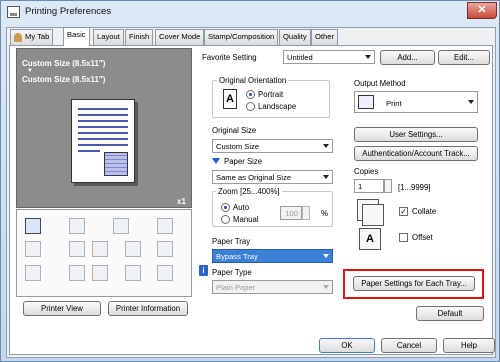  What do you see at coordinates (13, 12) in the screenshot?
I see `printer-app-icon` at bounding box center [13, 12].